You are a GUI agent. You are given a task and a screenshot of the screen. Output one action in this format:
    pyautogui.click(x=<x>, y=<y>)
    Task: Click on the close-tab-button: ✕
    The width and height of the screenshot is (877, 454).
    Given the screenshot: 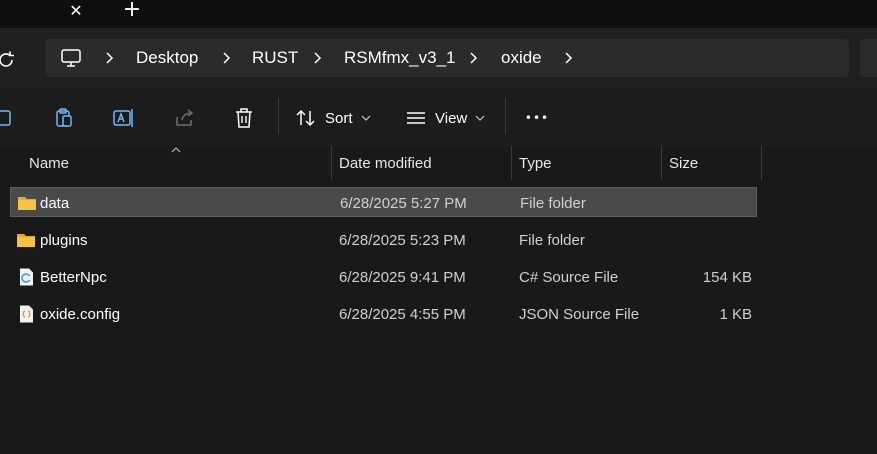 What is the action you would take?
    pyautogui.click(x=76, y=10)
    